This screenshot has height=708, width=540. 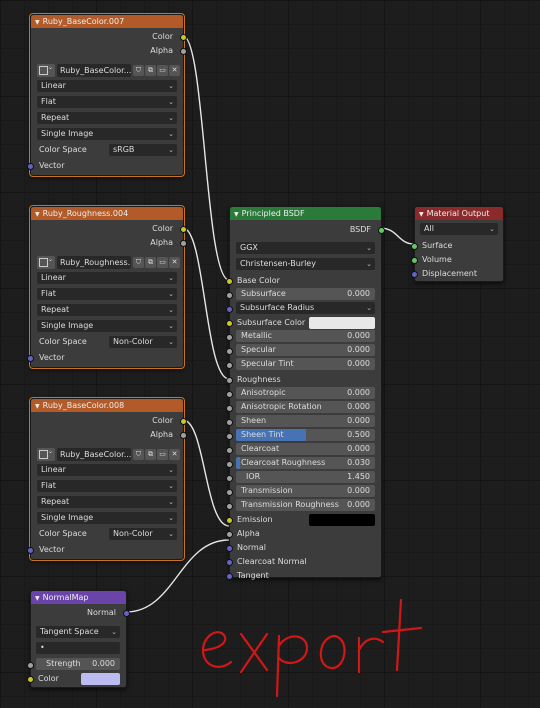 I want to click on uv-map-field: •, so click(x=78, y=648).